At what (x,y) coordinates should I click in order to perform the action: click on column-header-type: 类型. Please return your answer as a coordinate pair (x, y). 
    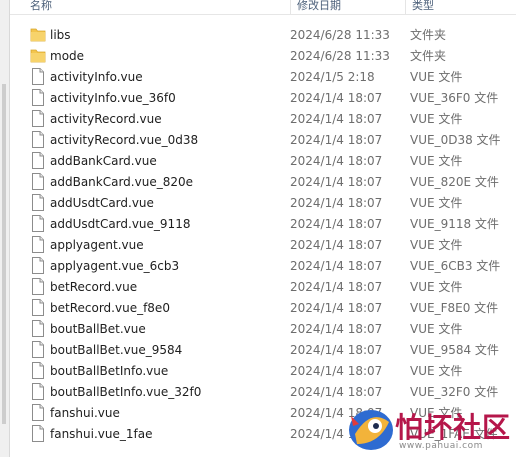
    Looking at the image, I should click on (460, 7).